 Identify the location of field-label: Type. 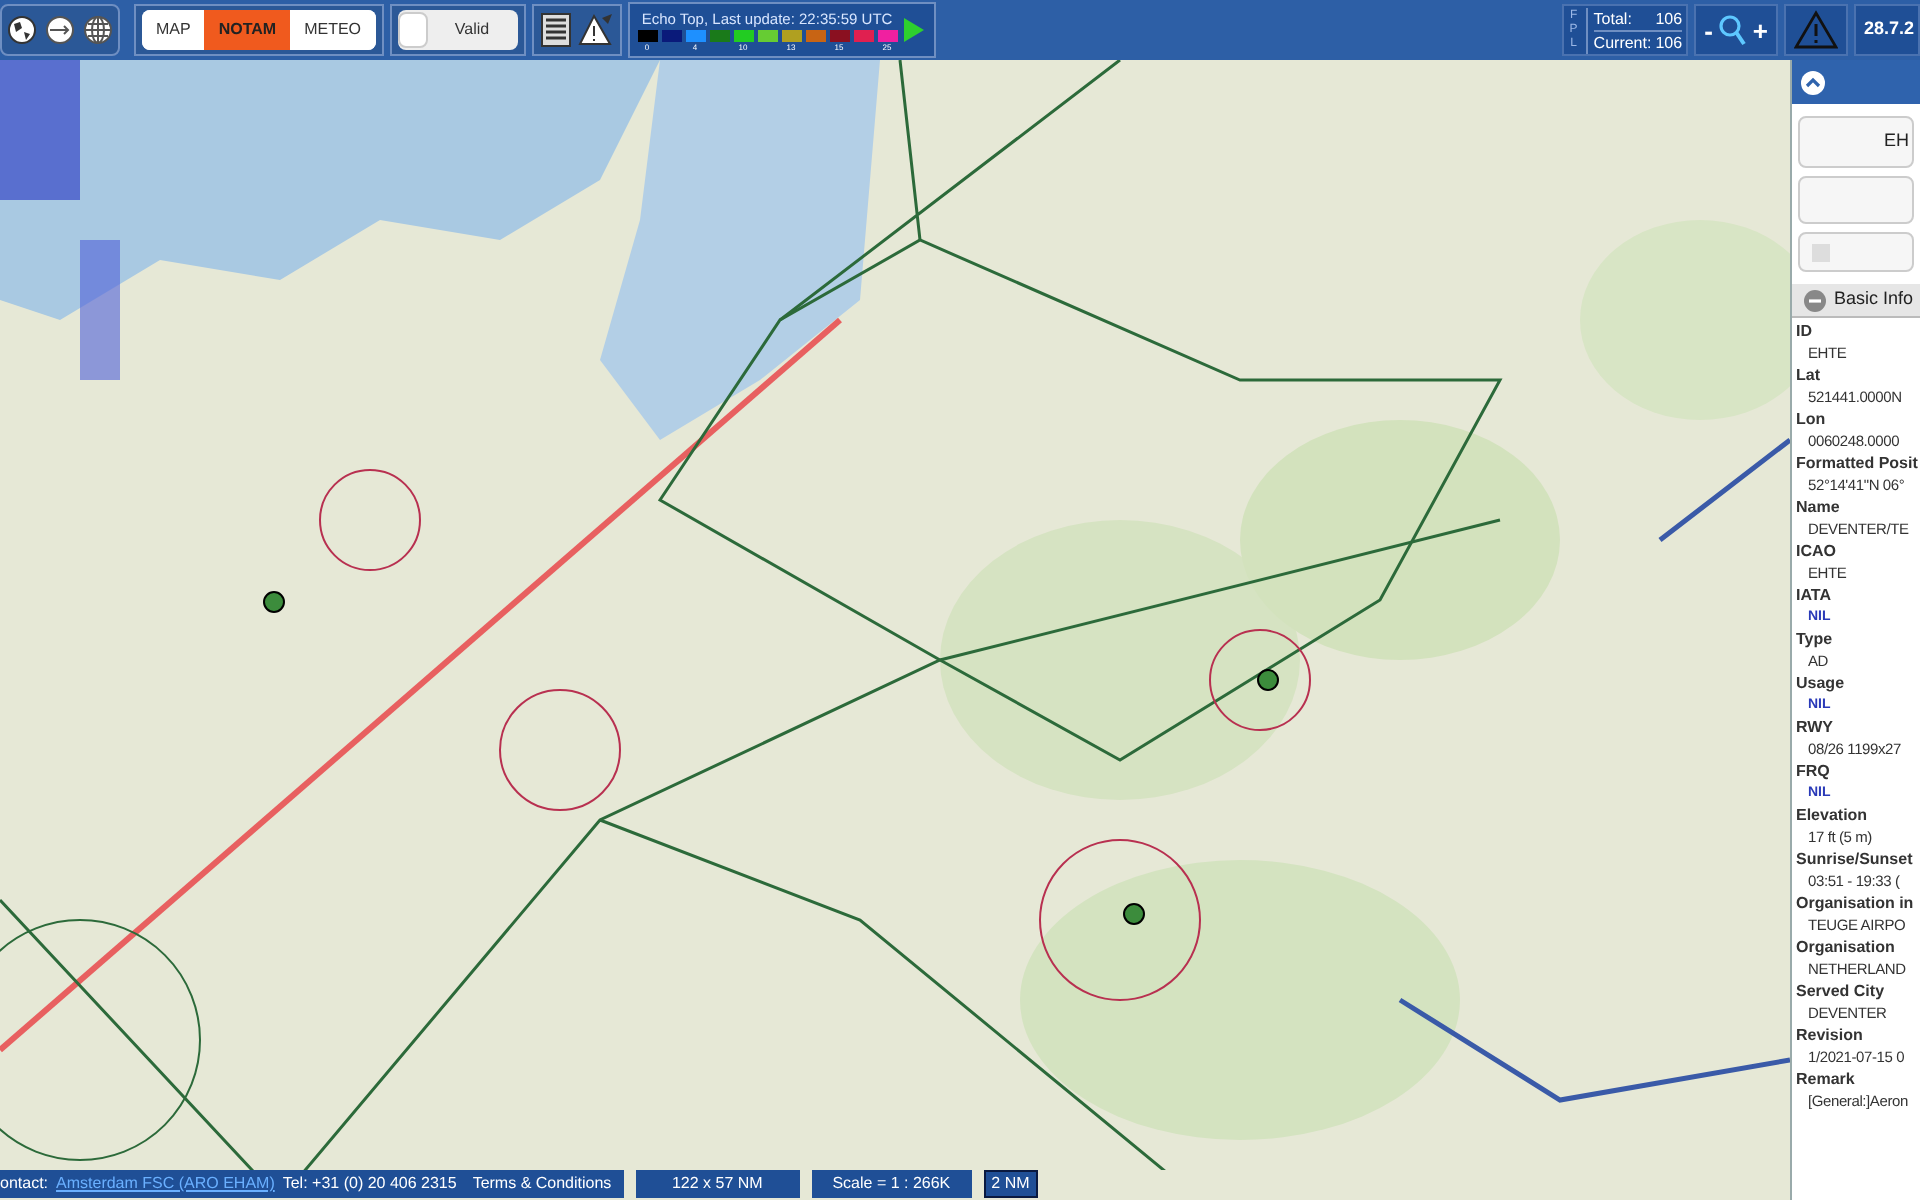
(1815, 639).